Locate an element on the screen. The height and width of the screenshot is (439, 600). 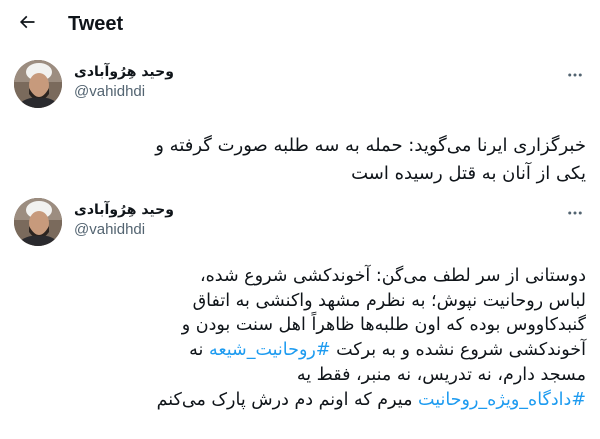
quoted-author-row: وحید هِرُوآبادی @vahidhdi is located at coordinates (300, 226).